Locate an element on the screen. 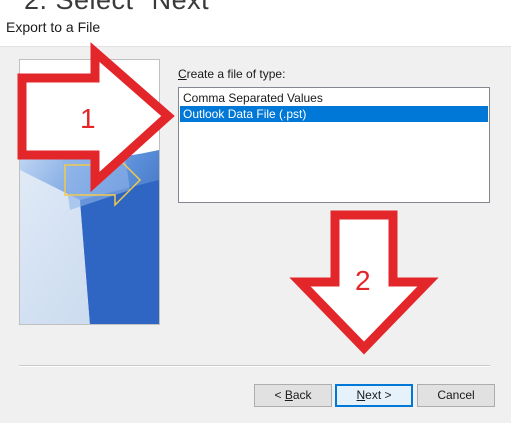 The image size is (511, 423). back-button-prefix: < is located at coordinates (279, 395).